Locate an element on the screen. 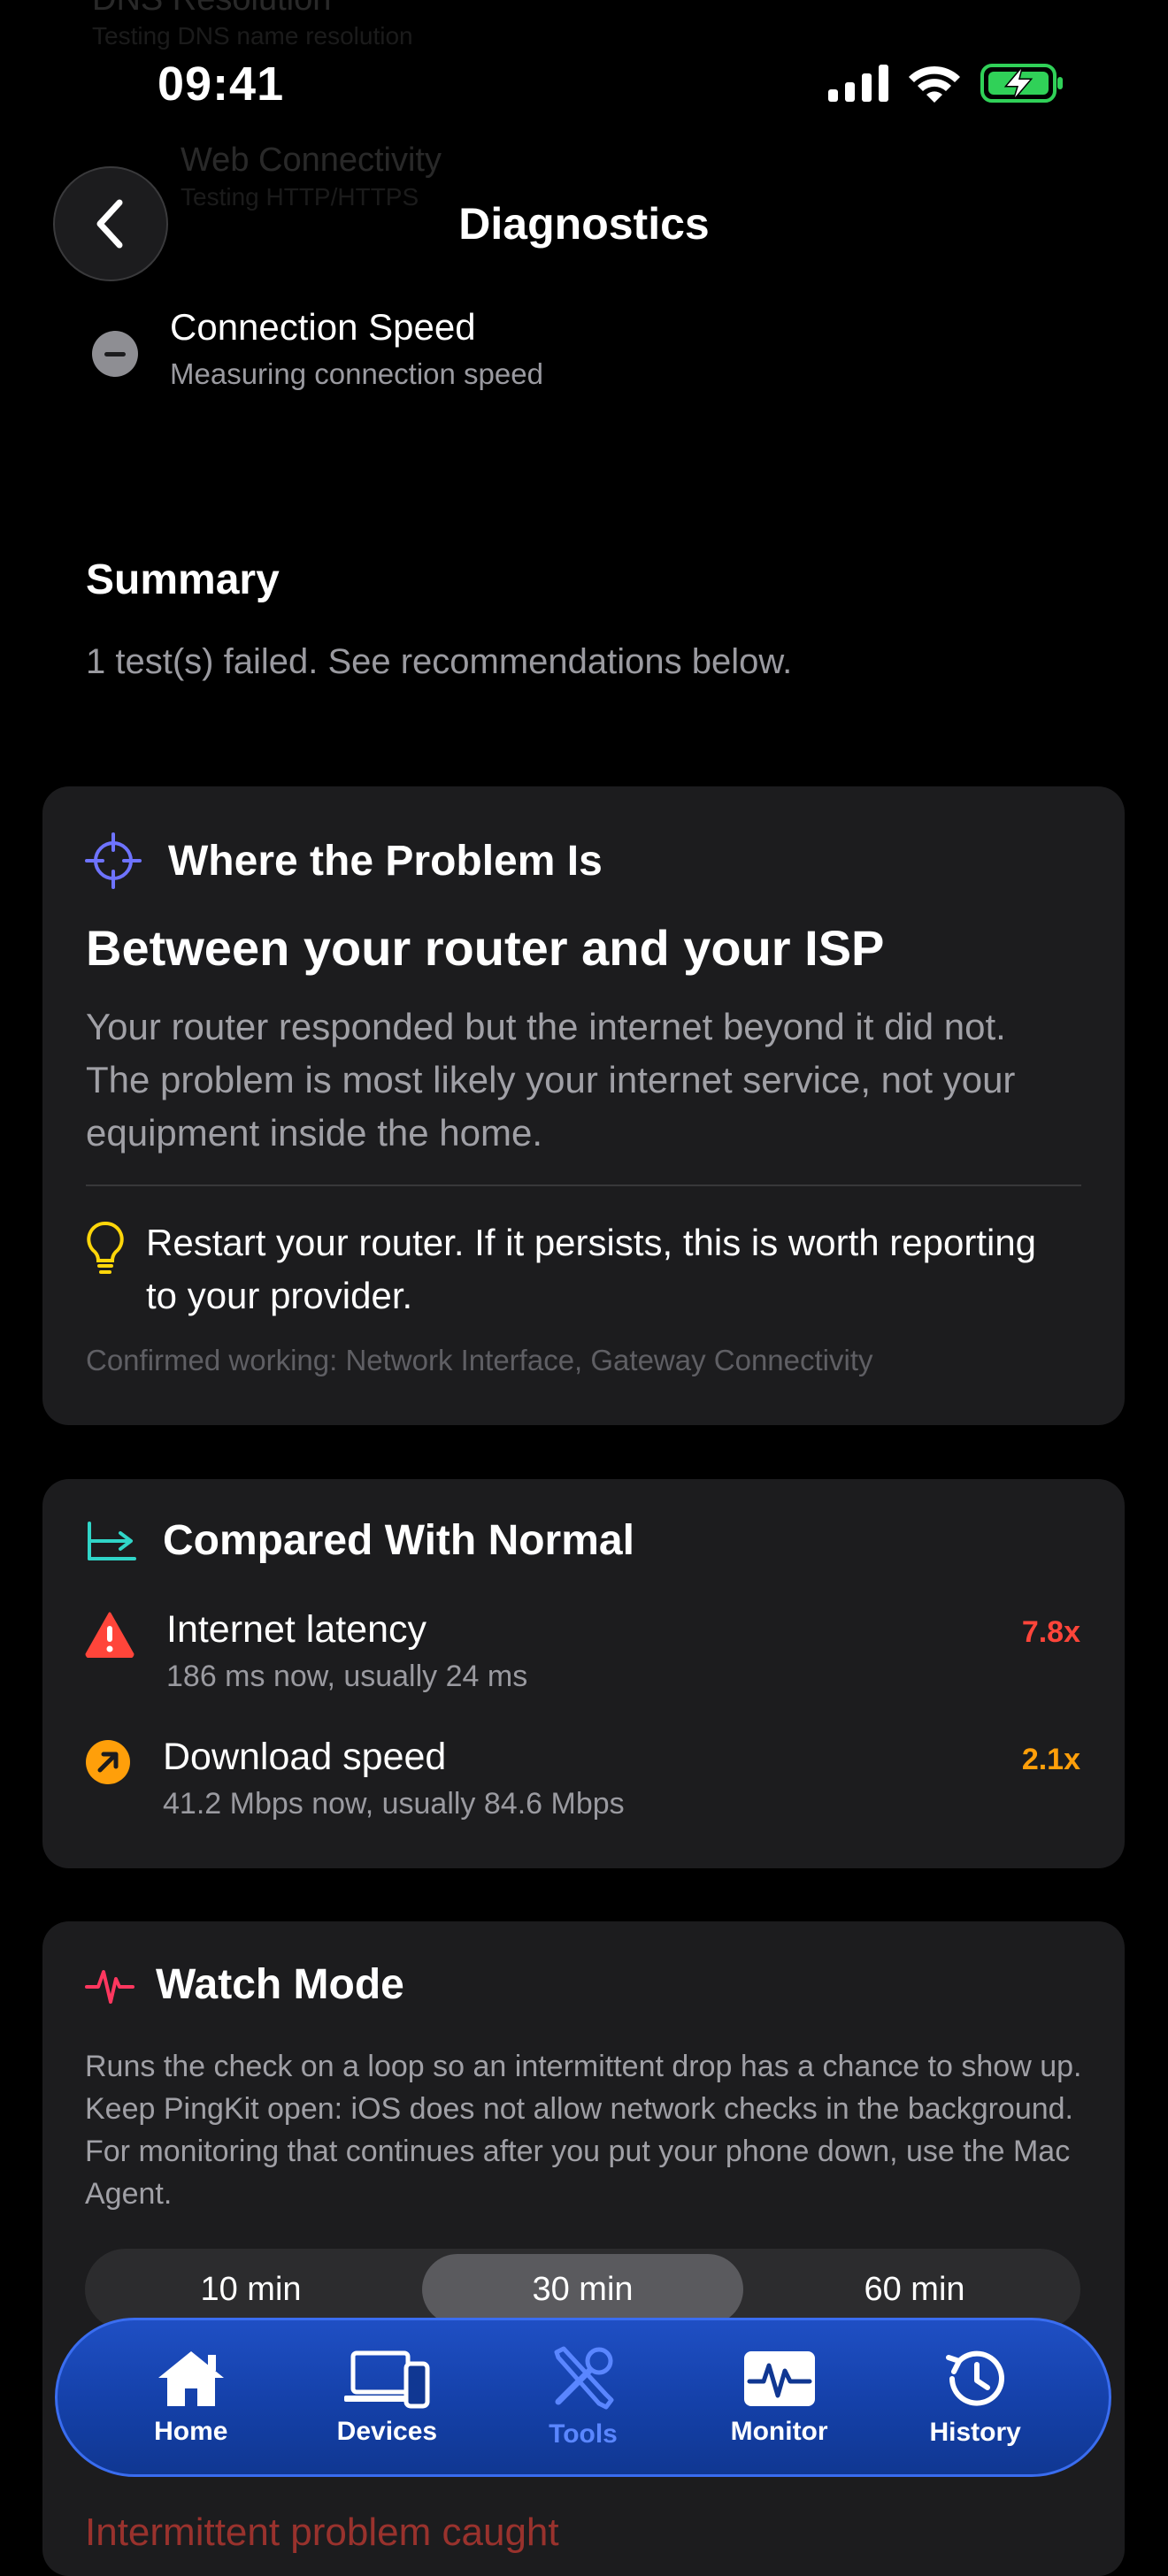 The width and height of the screenshot is (1168, 2576). problem-card-header: Where the Problem Is is located at coordinates (344, 860).